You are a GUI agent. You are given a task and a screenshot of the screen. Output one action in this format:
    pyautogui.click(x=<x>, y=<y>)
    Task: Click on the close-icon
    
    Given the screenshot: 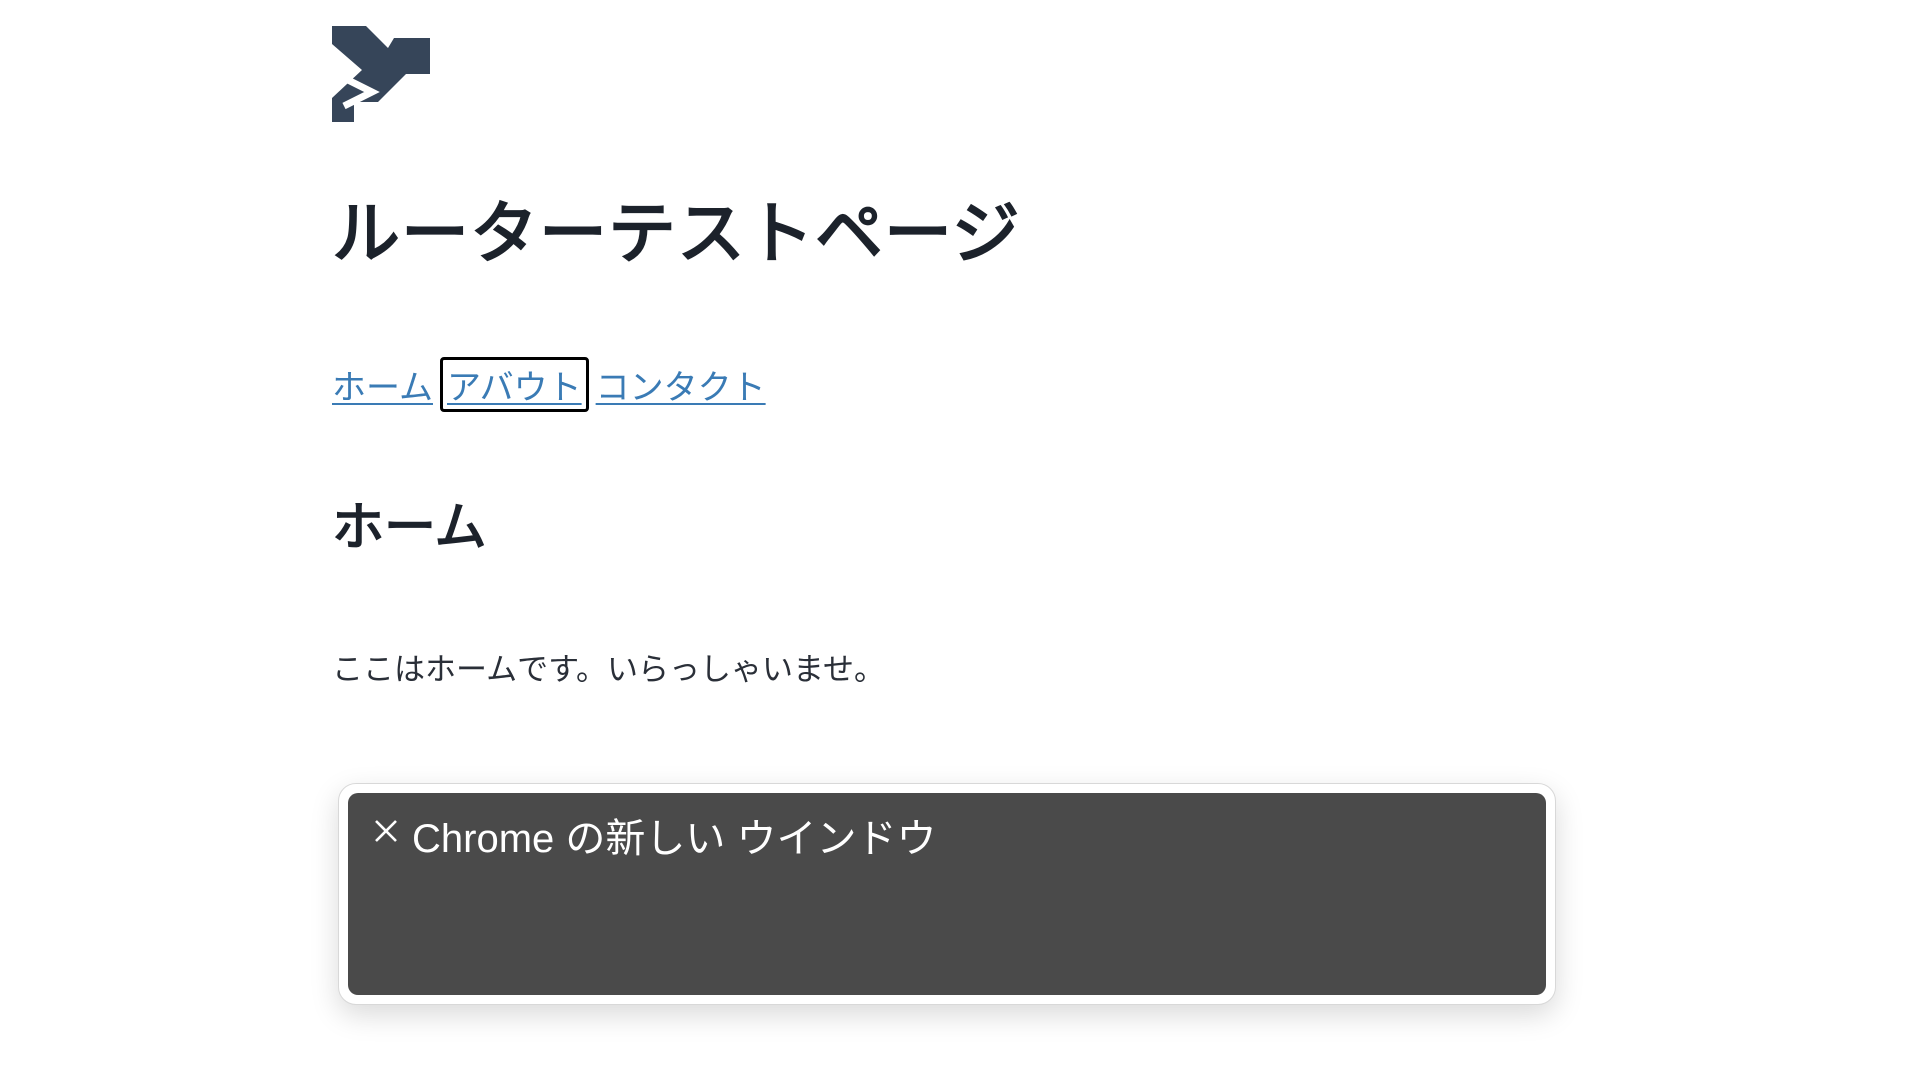 What is the action you would take?
    pyautogui.click(x=386, y=831)
    